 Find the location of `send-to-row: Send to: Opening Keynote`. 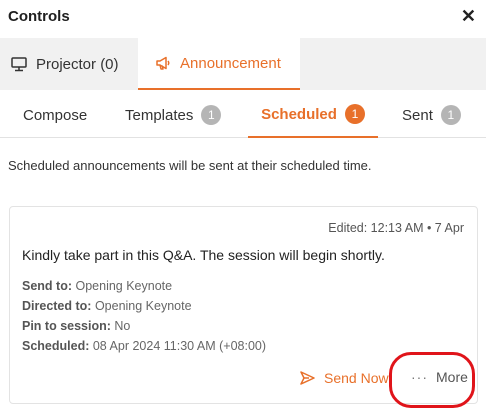

send-to-row: Send to: Opening Keynote is located at coordinates (144, 286).